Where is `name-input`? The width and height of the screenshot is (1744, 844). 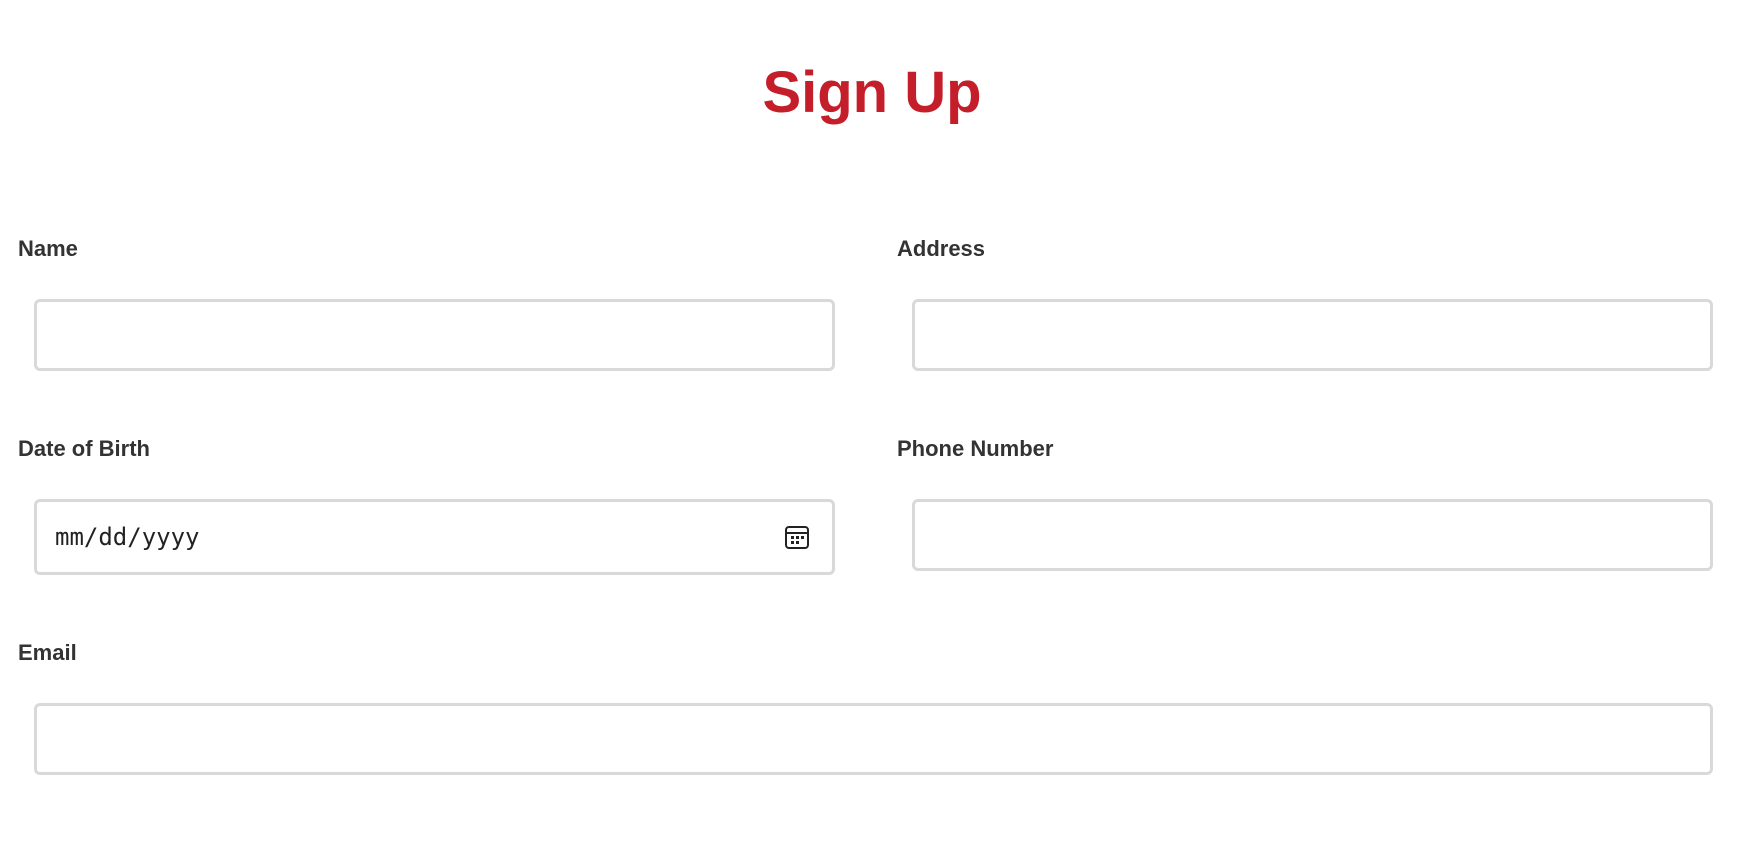 name-input is located at coordinates (434, 335).